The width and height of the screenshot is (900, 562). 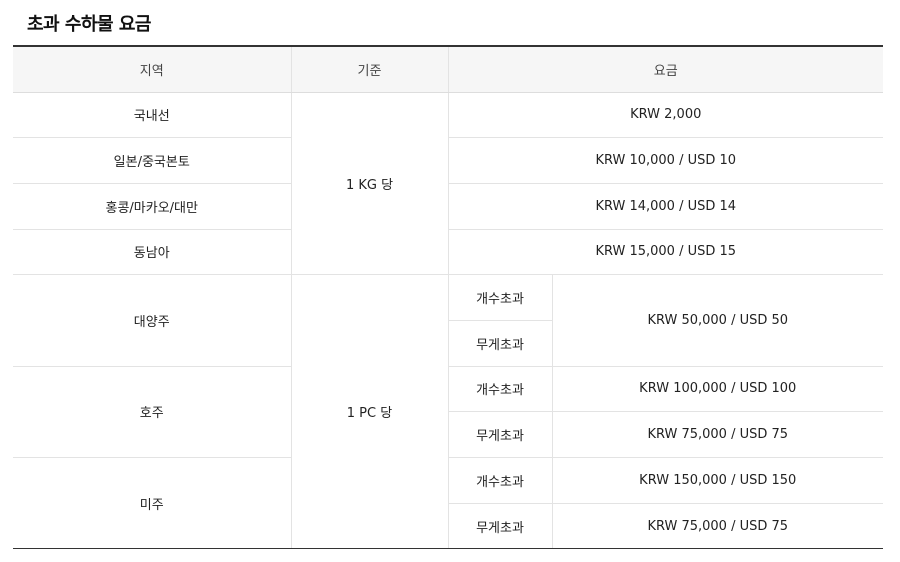 I want to click on page-title: 초과 수하물 요금, so click(x=89, y=24).